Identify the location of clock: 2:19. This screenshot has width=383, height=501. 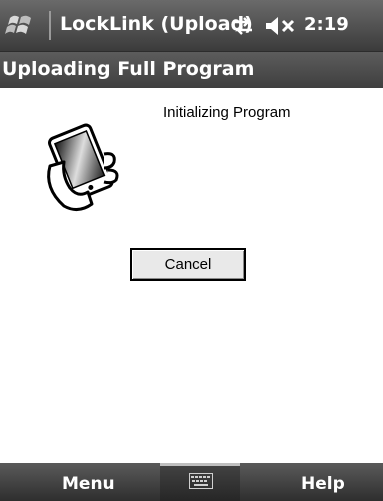
(326, 24).